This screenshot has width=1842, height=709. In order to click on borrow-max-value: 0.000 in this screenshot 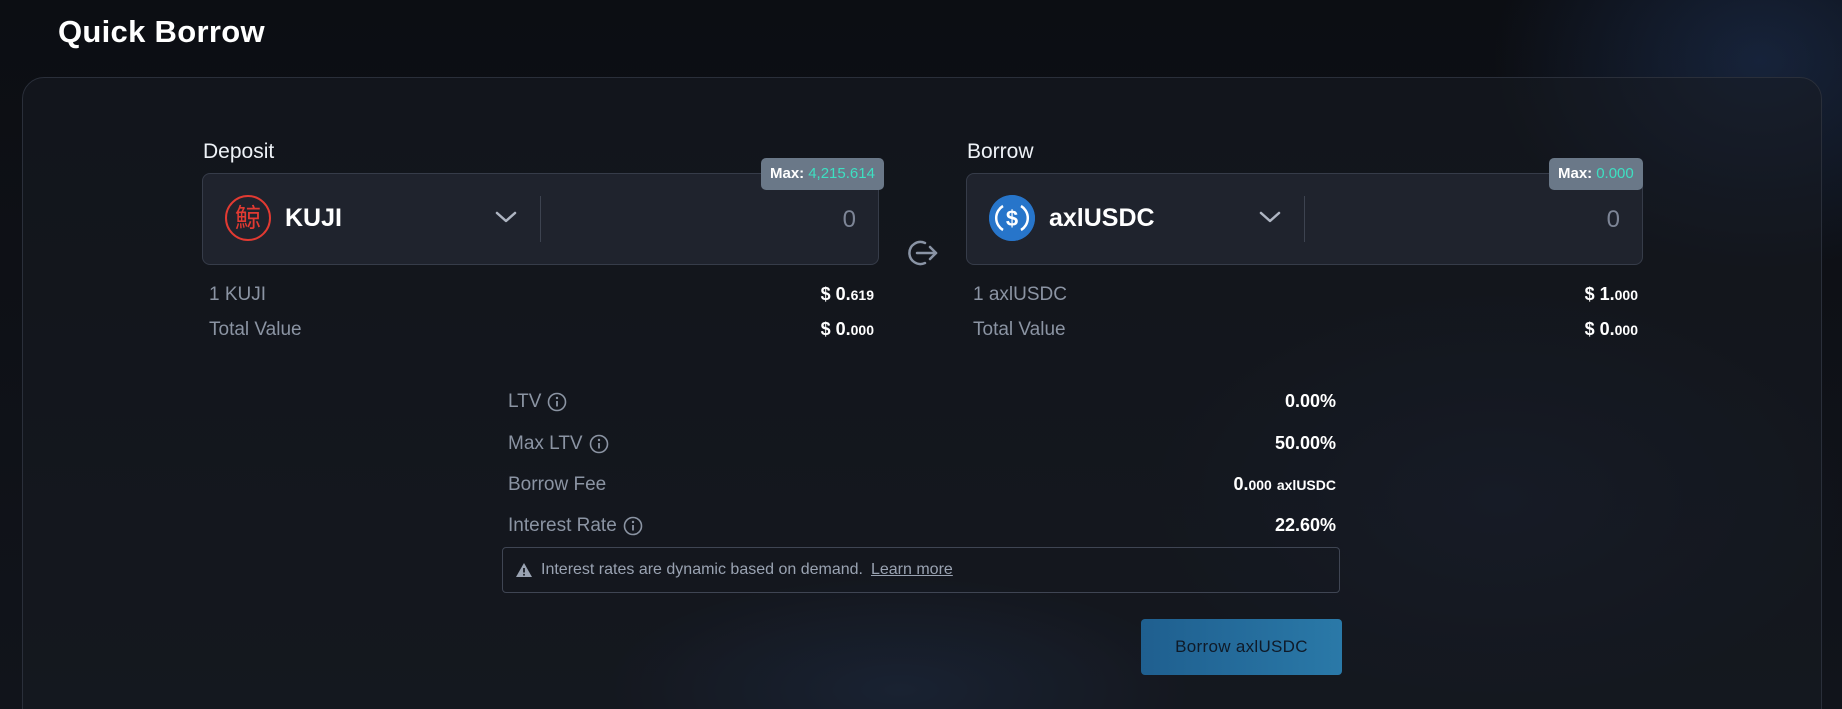, I will do `click(1615, 173)`.